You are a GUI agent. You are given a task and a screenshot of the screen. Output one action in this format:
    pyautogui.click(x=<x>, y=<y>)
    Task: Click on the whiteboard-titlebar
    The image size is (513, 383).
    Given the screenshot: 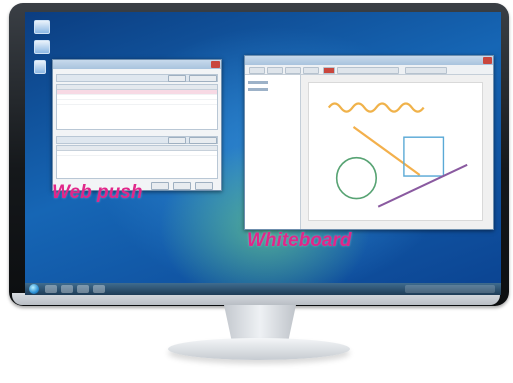 What is the action you would take?
    pyautogui.click(x=369, y=60)
    